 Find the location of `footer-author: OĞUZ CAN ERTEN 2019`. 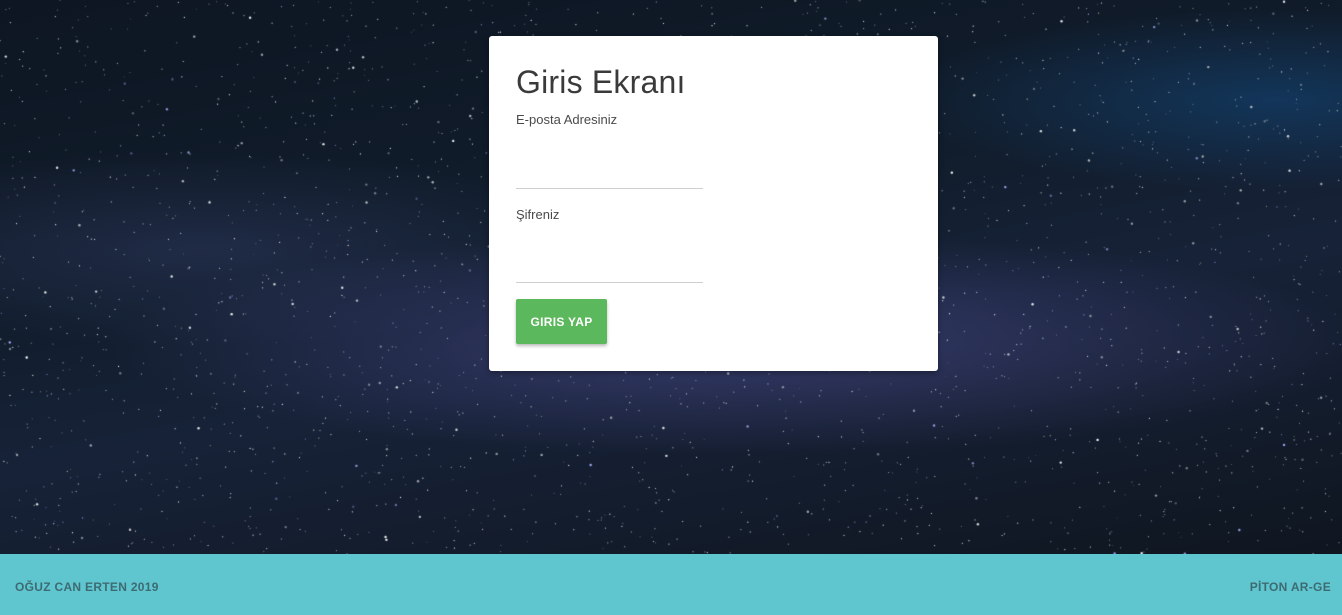

footer-author: OĞUZ CAN ERTEN 2019 is located at coordinates (87, 587).